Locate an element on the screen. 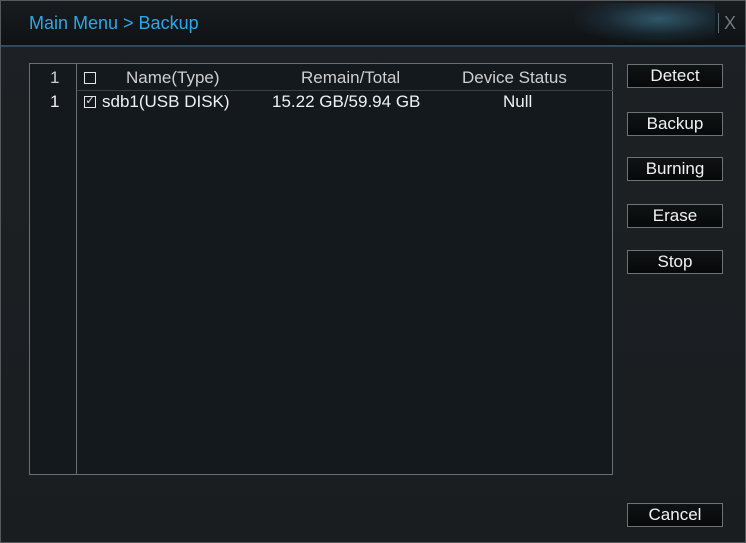 This screenshot has width=746, height=543. header-name-type: Name(Type) is located at coordinates (173, 77).